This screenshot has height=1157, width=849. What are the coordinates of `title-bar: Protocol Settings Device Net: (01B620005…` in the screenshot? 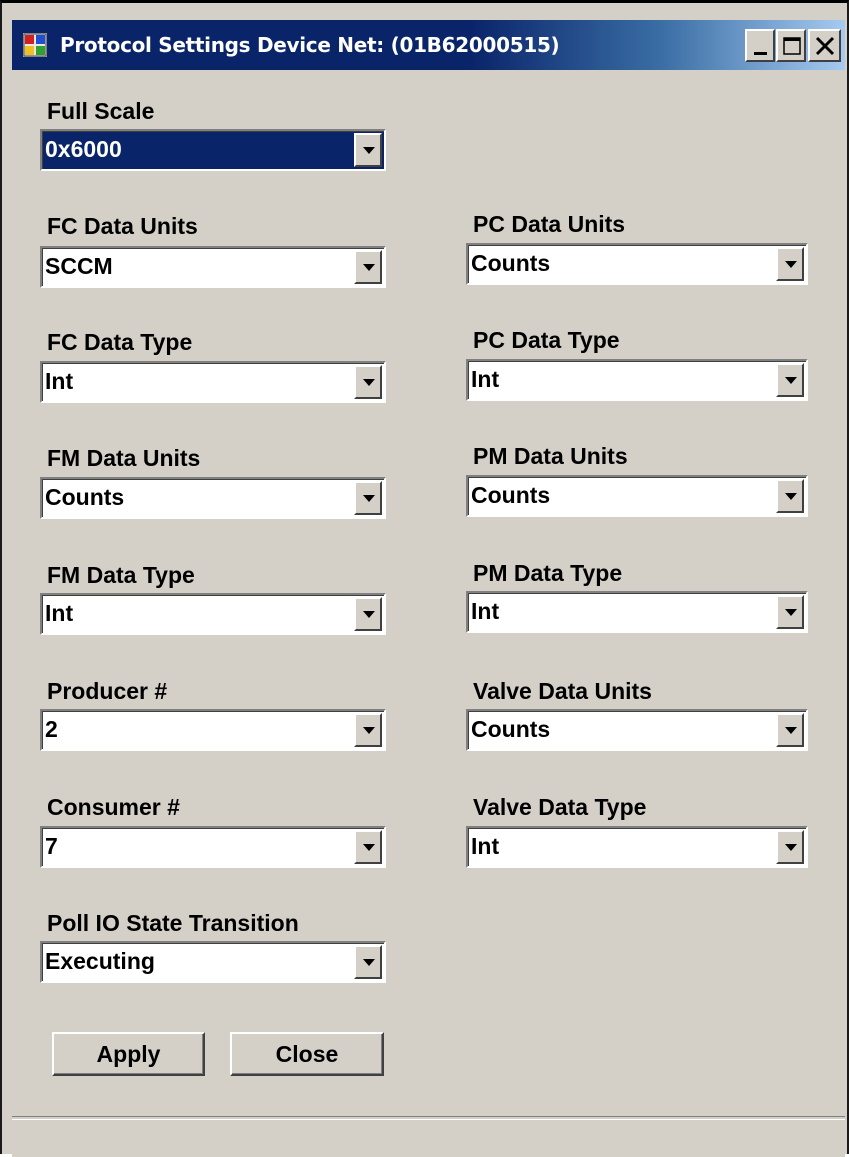 It's located at (428, 45).